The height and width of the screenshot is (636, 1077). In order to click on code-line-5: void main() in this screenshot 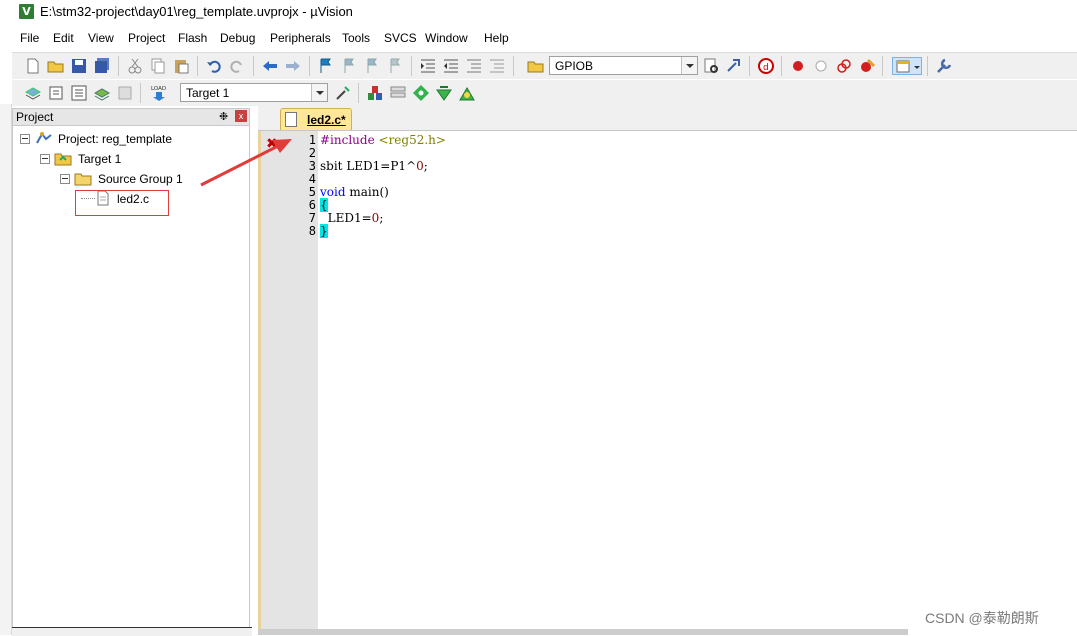, I will do `click(354, 192)`.